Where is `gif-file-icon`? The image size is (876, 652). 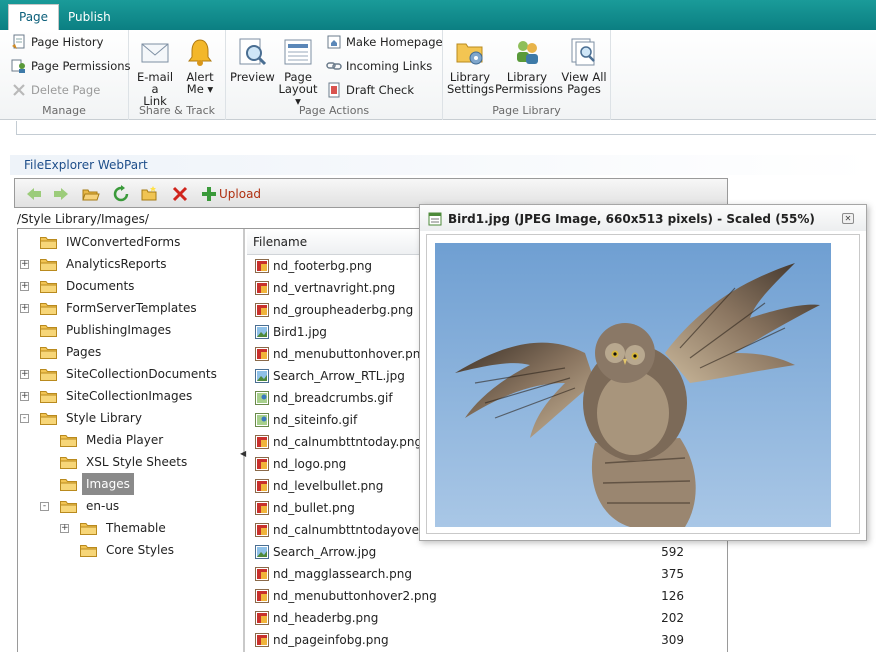 gif-file-icon is located at coordinates (262, 398).